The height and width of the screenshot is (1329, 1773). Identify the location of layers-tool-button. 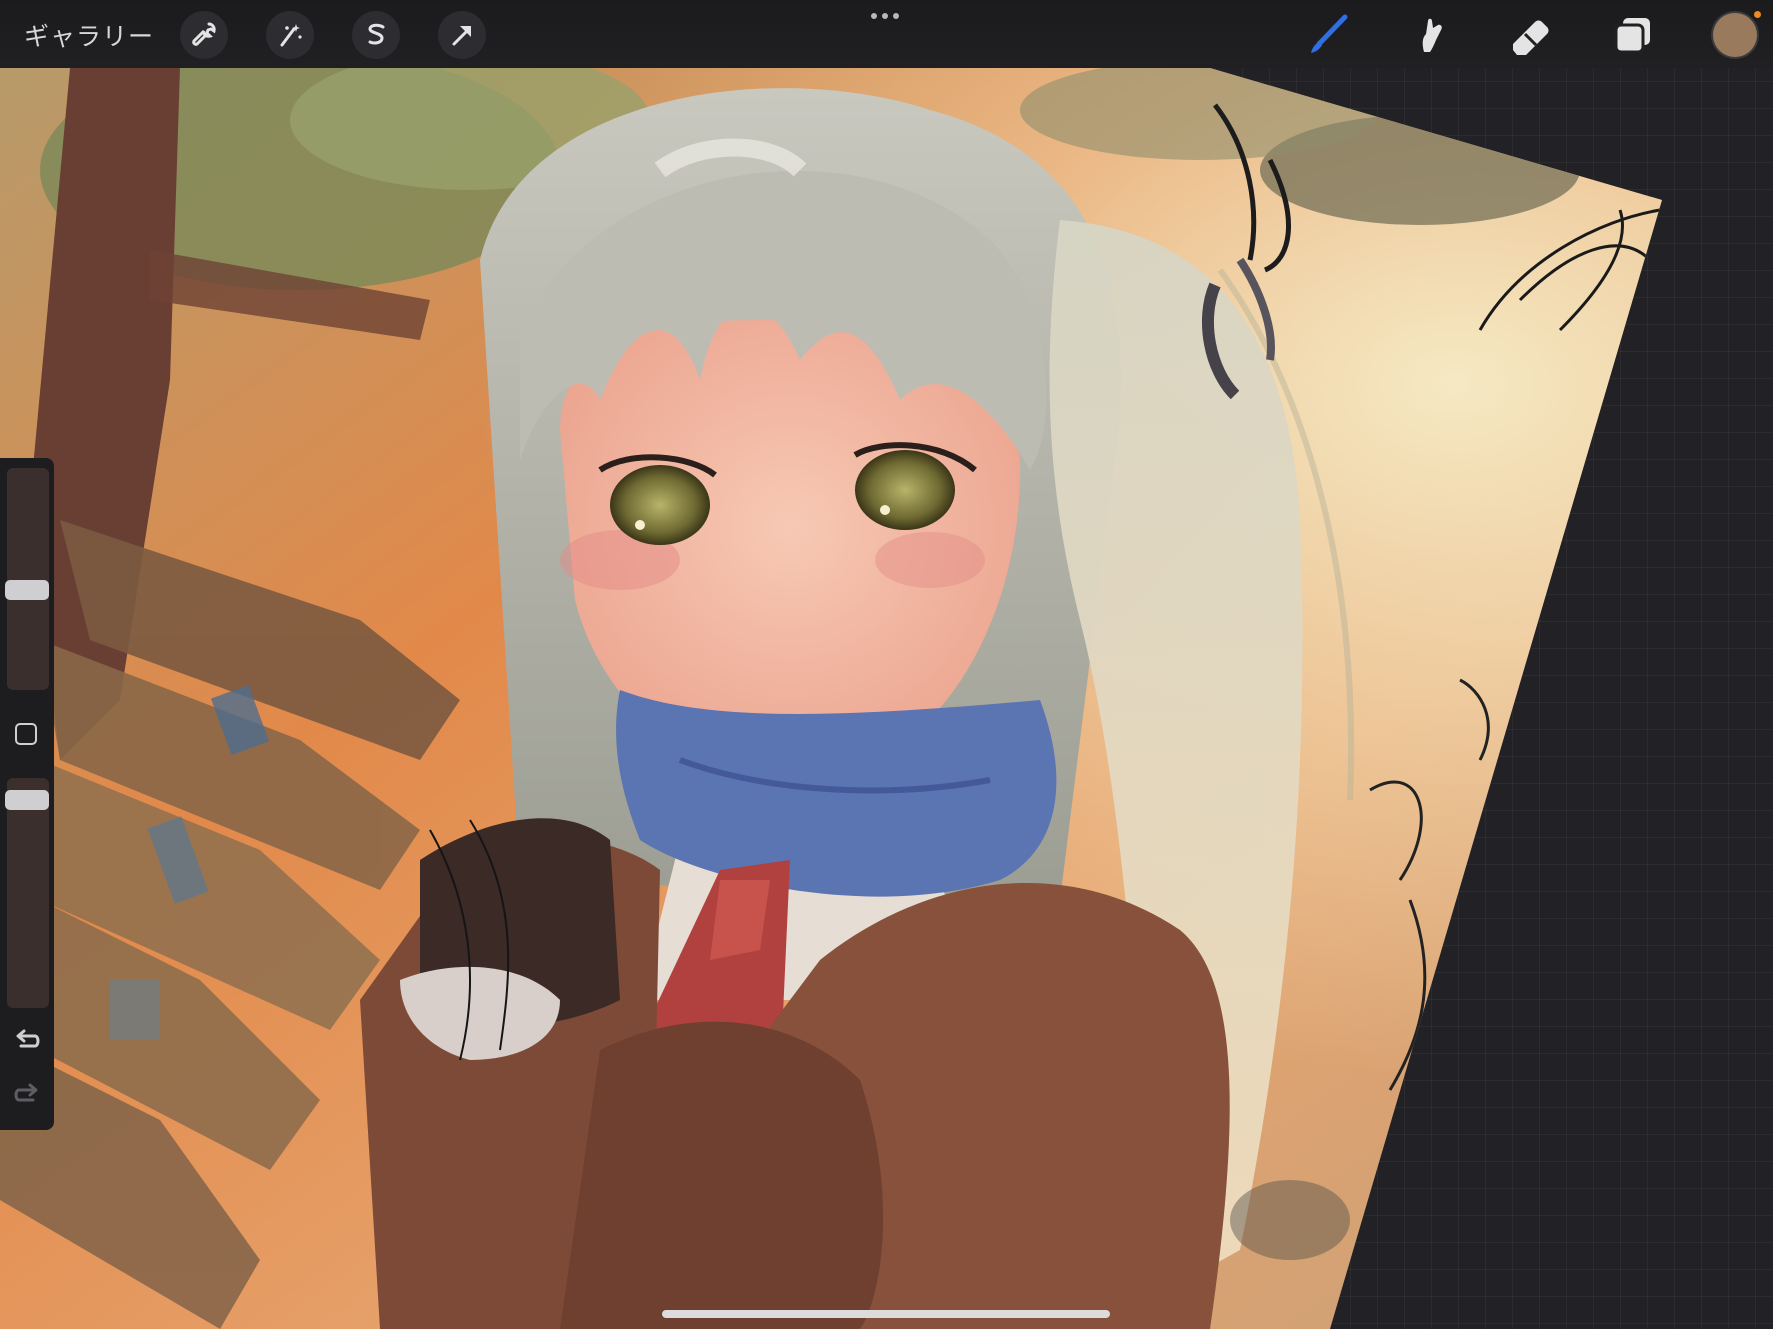
(1633, 35).